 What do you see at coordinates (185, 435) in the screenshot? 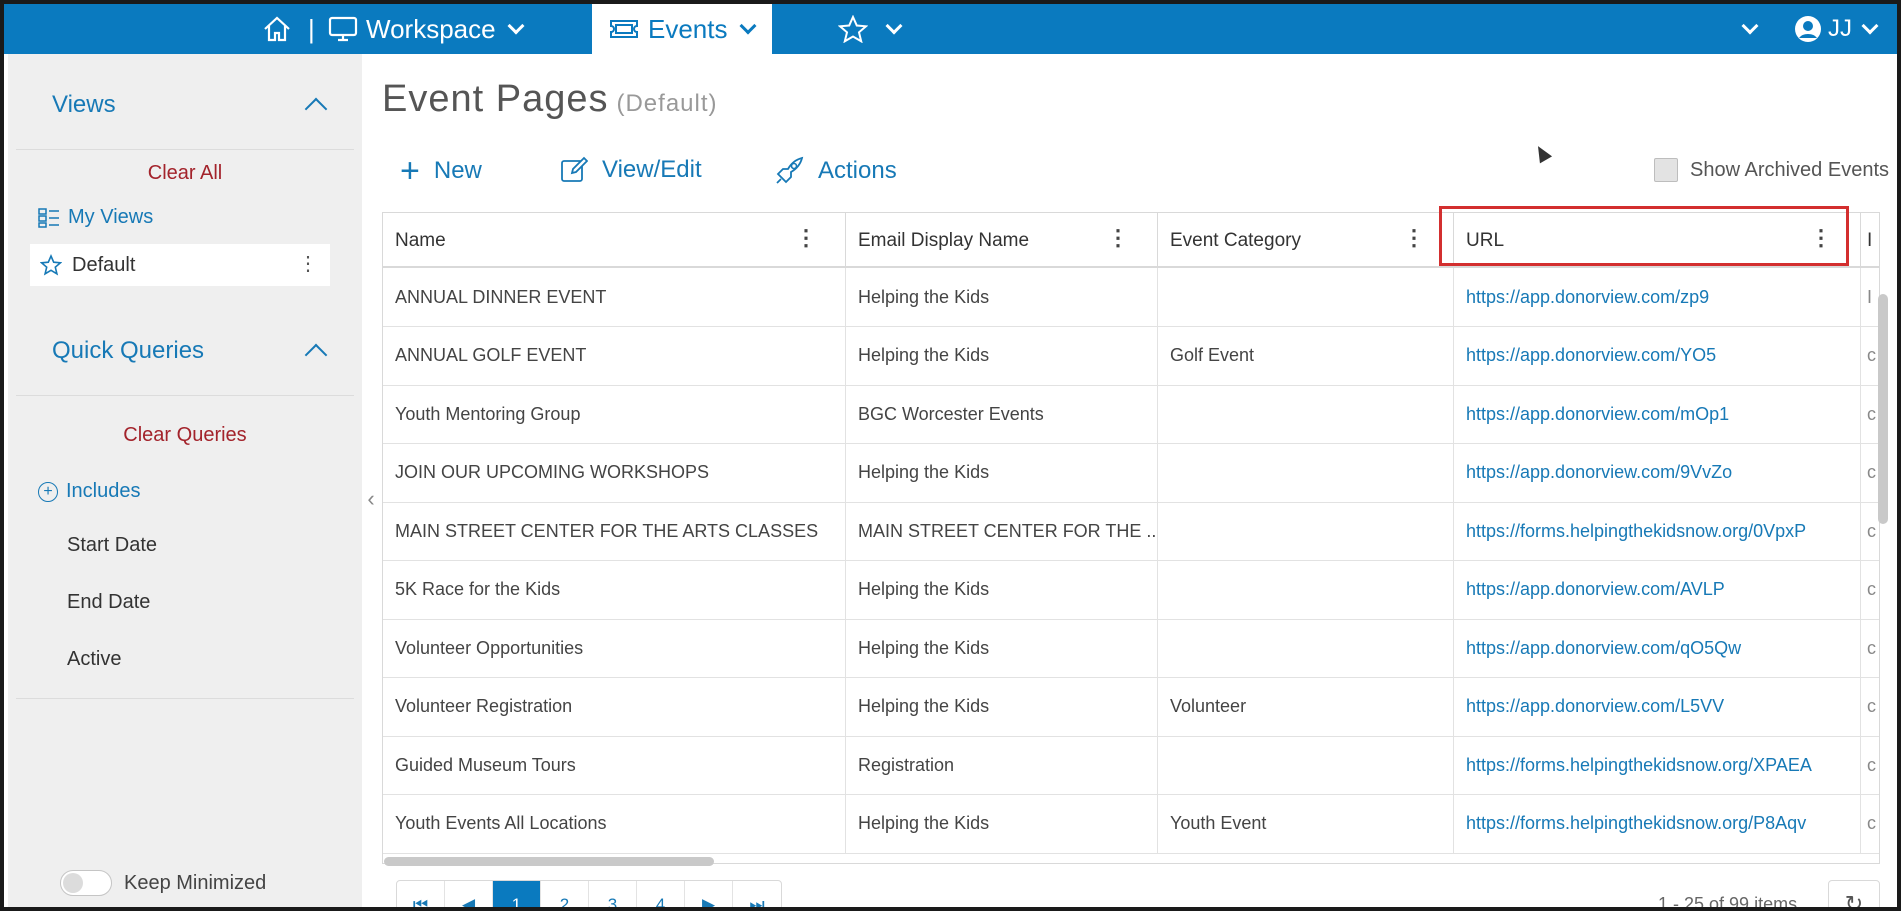
I see `clear-queries-link: Clear Queries` at bounding box center [185, 435].